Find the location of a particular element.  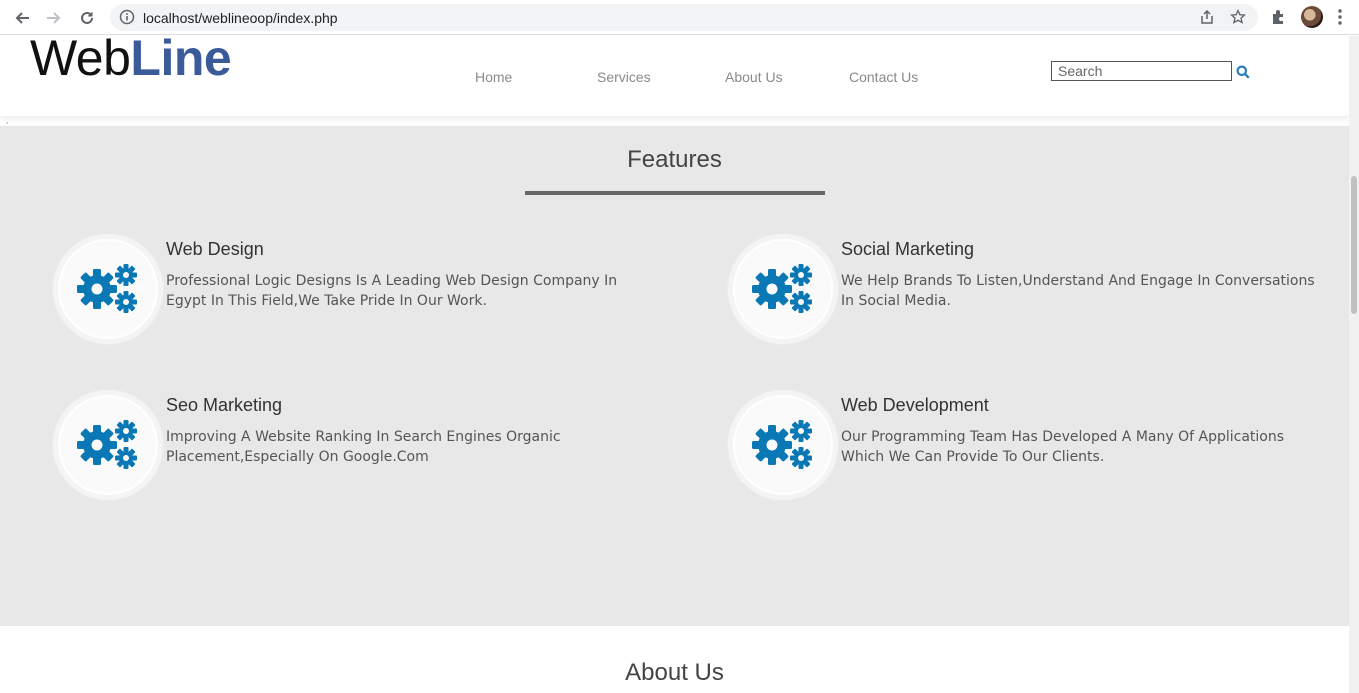

logo-web-text: Web is located at coordinates (80, 61).